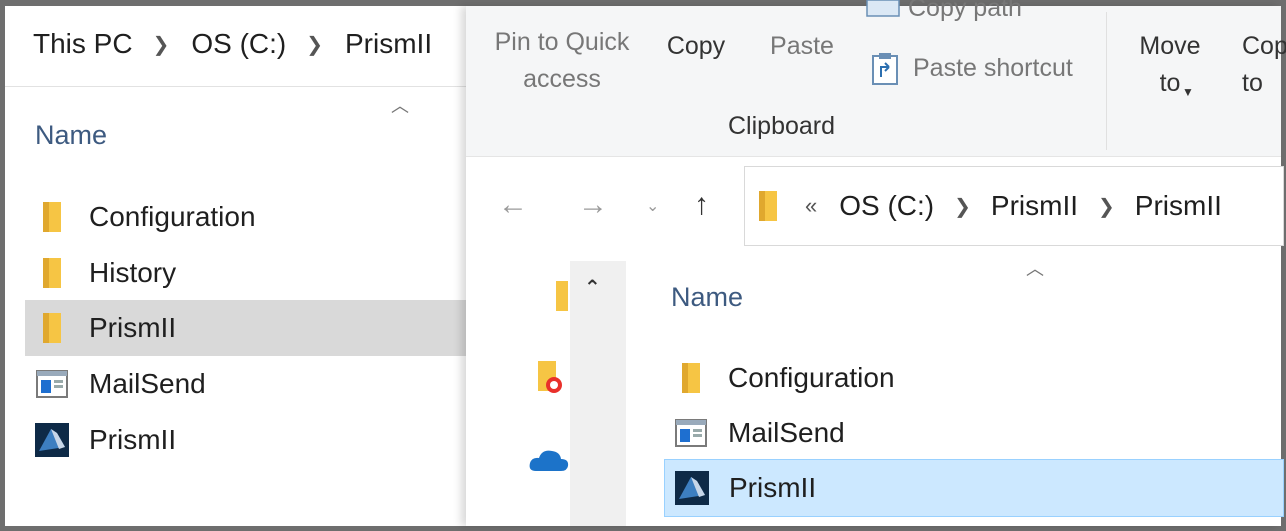 The height and width of the screenshot is (531, 1286). Describe the element at coordinates (562, 61) in the screenshot. I see `pin-to-quick-access-button: Pin to Quick access` at that location.